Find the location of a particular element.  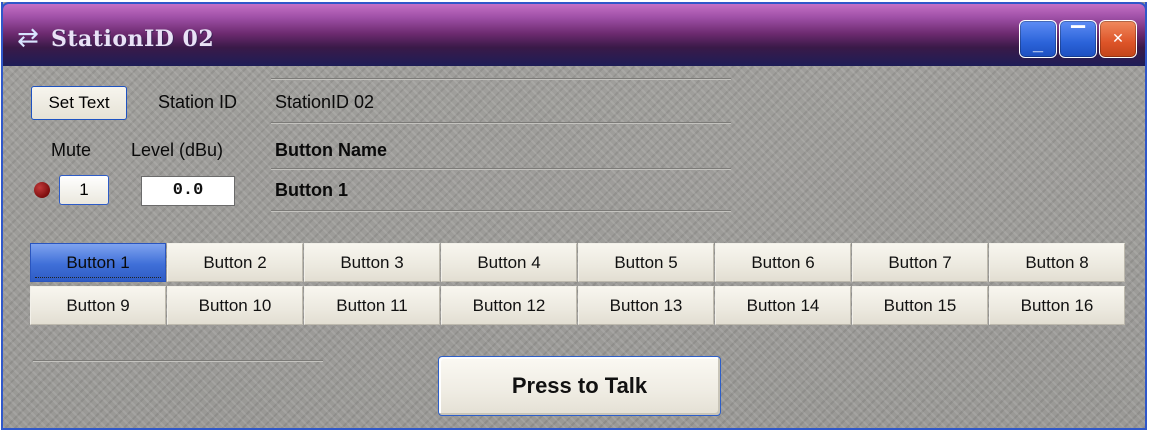

level-label: Level (dBu) is located at coordinates (177, 150).